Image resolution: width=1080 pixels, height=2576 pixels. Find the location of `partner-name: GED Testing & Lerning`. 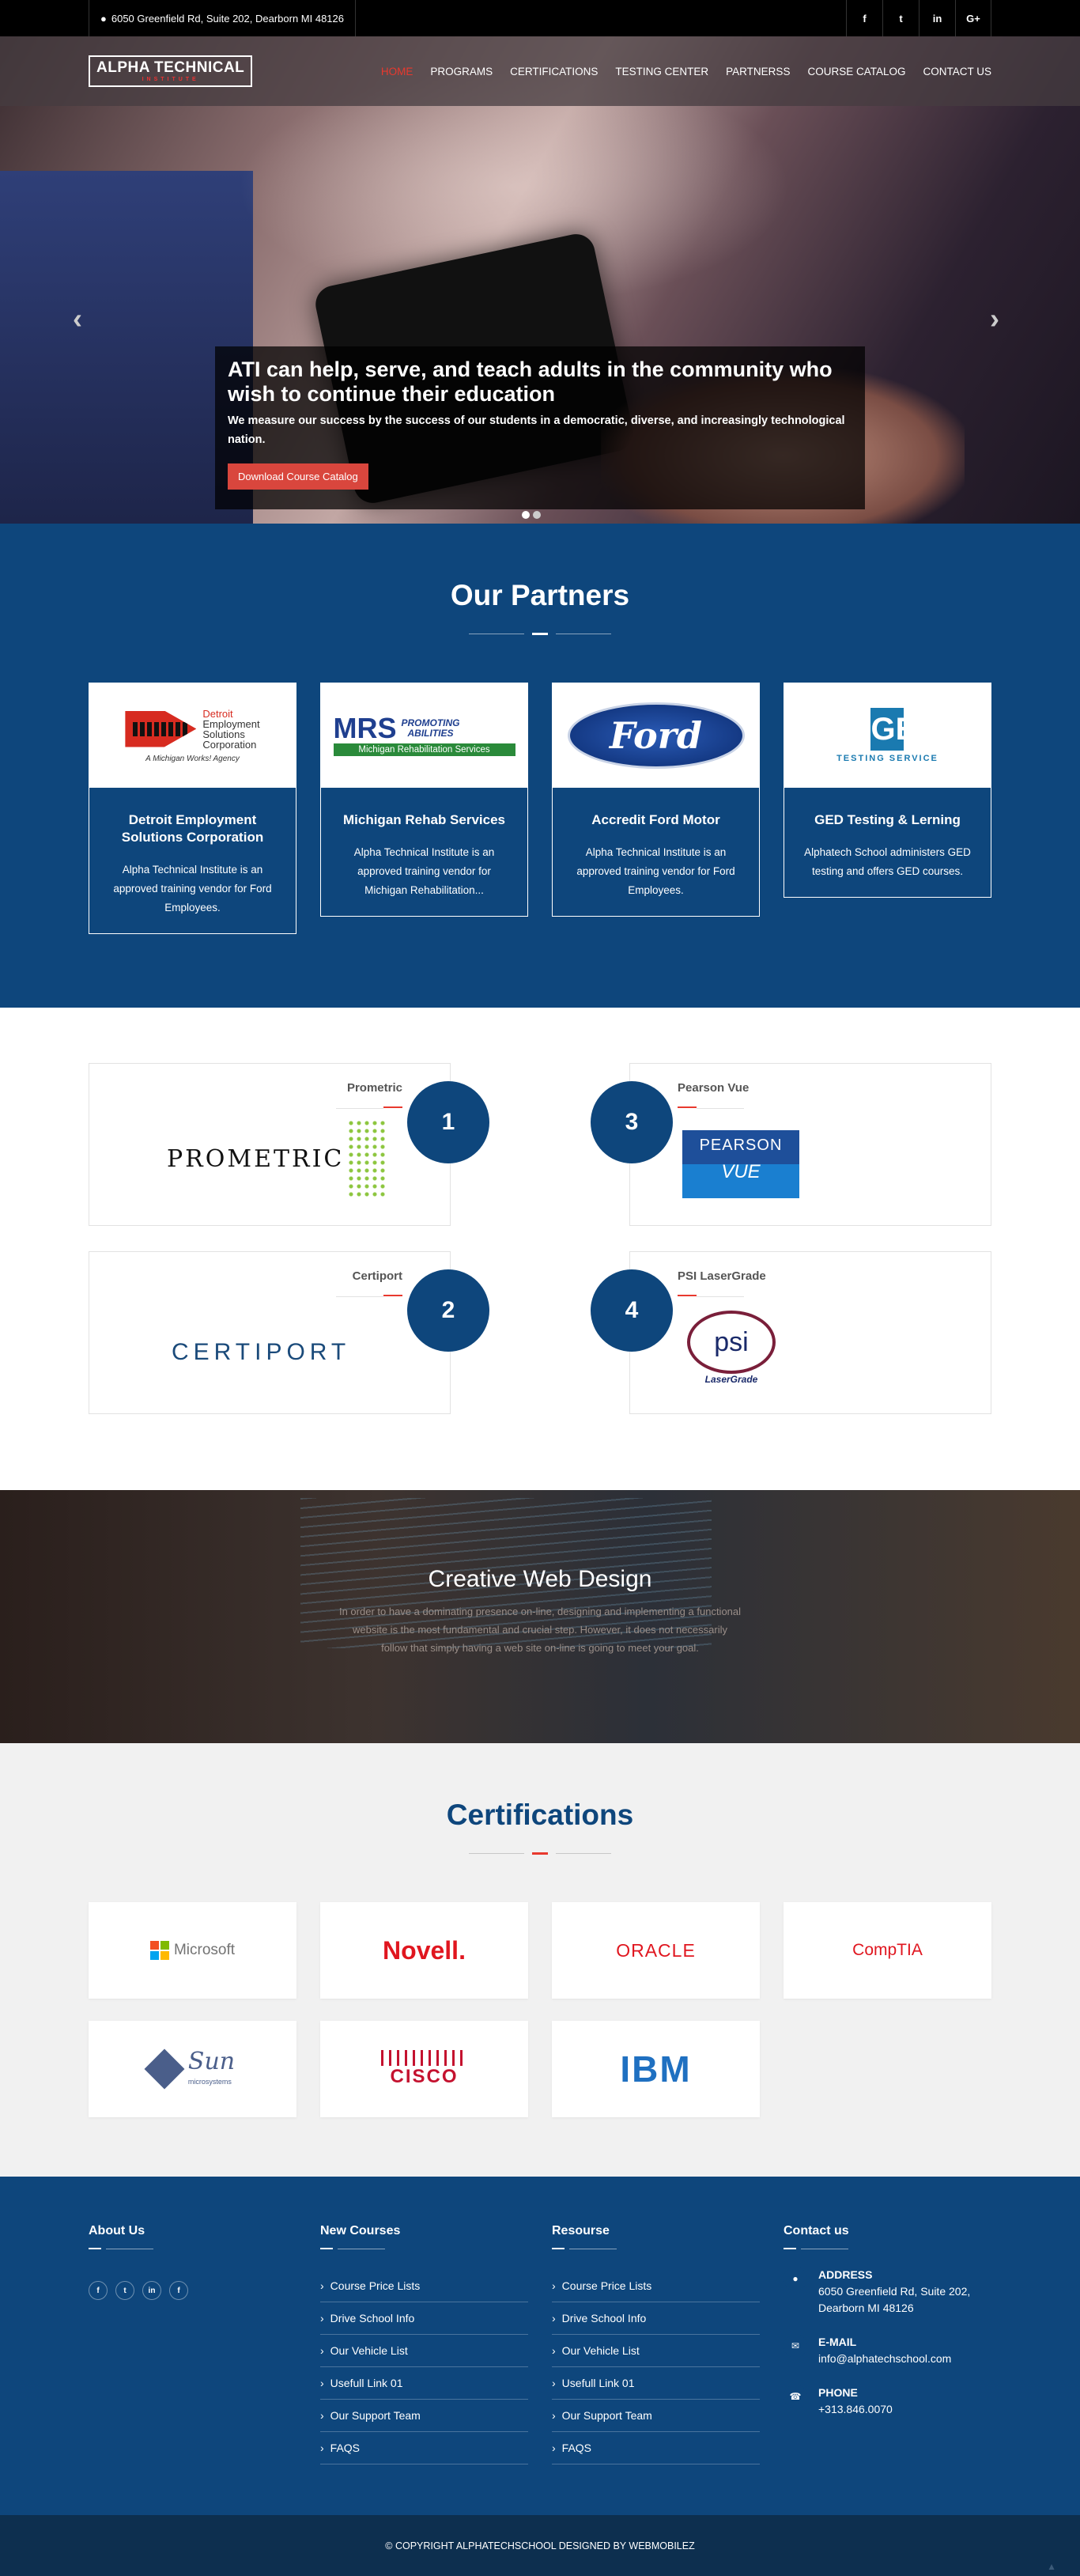

partner-name: GED Testing & Lerning is located at coordinates (888, 820).